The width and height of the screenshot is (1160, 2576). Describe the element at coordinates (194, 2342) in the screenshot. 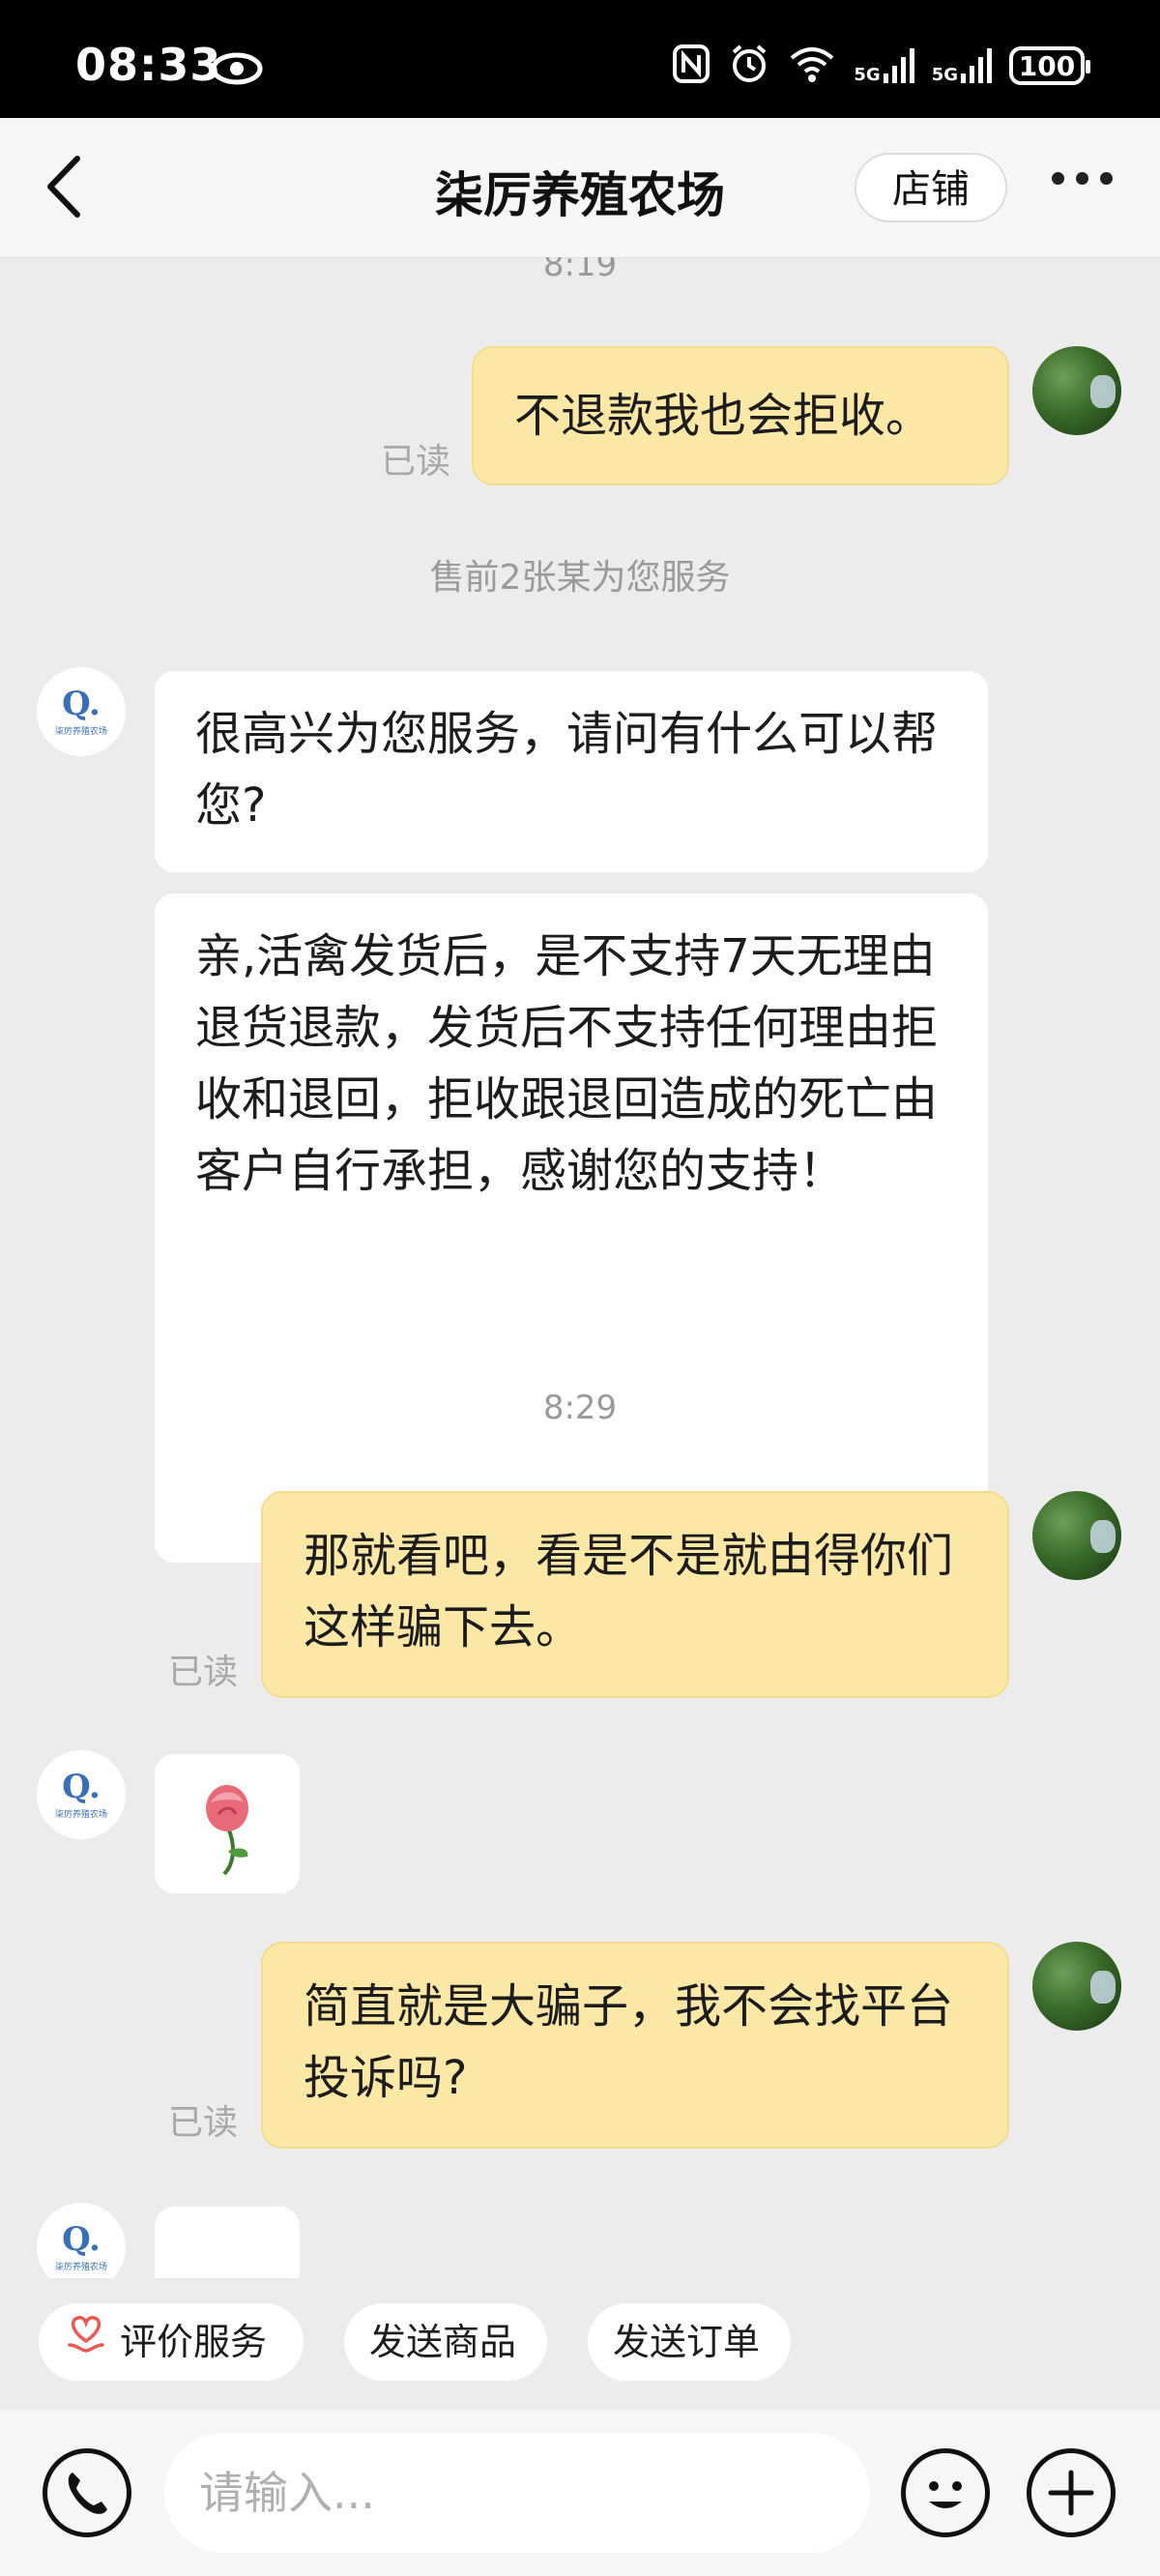

I see `rate-service-label: 评价服务` at that location.